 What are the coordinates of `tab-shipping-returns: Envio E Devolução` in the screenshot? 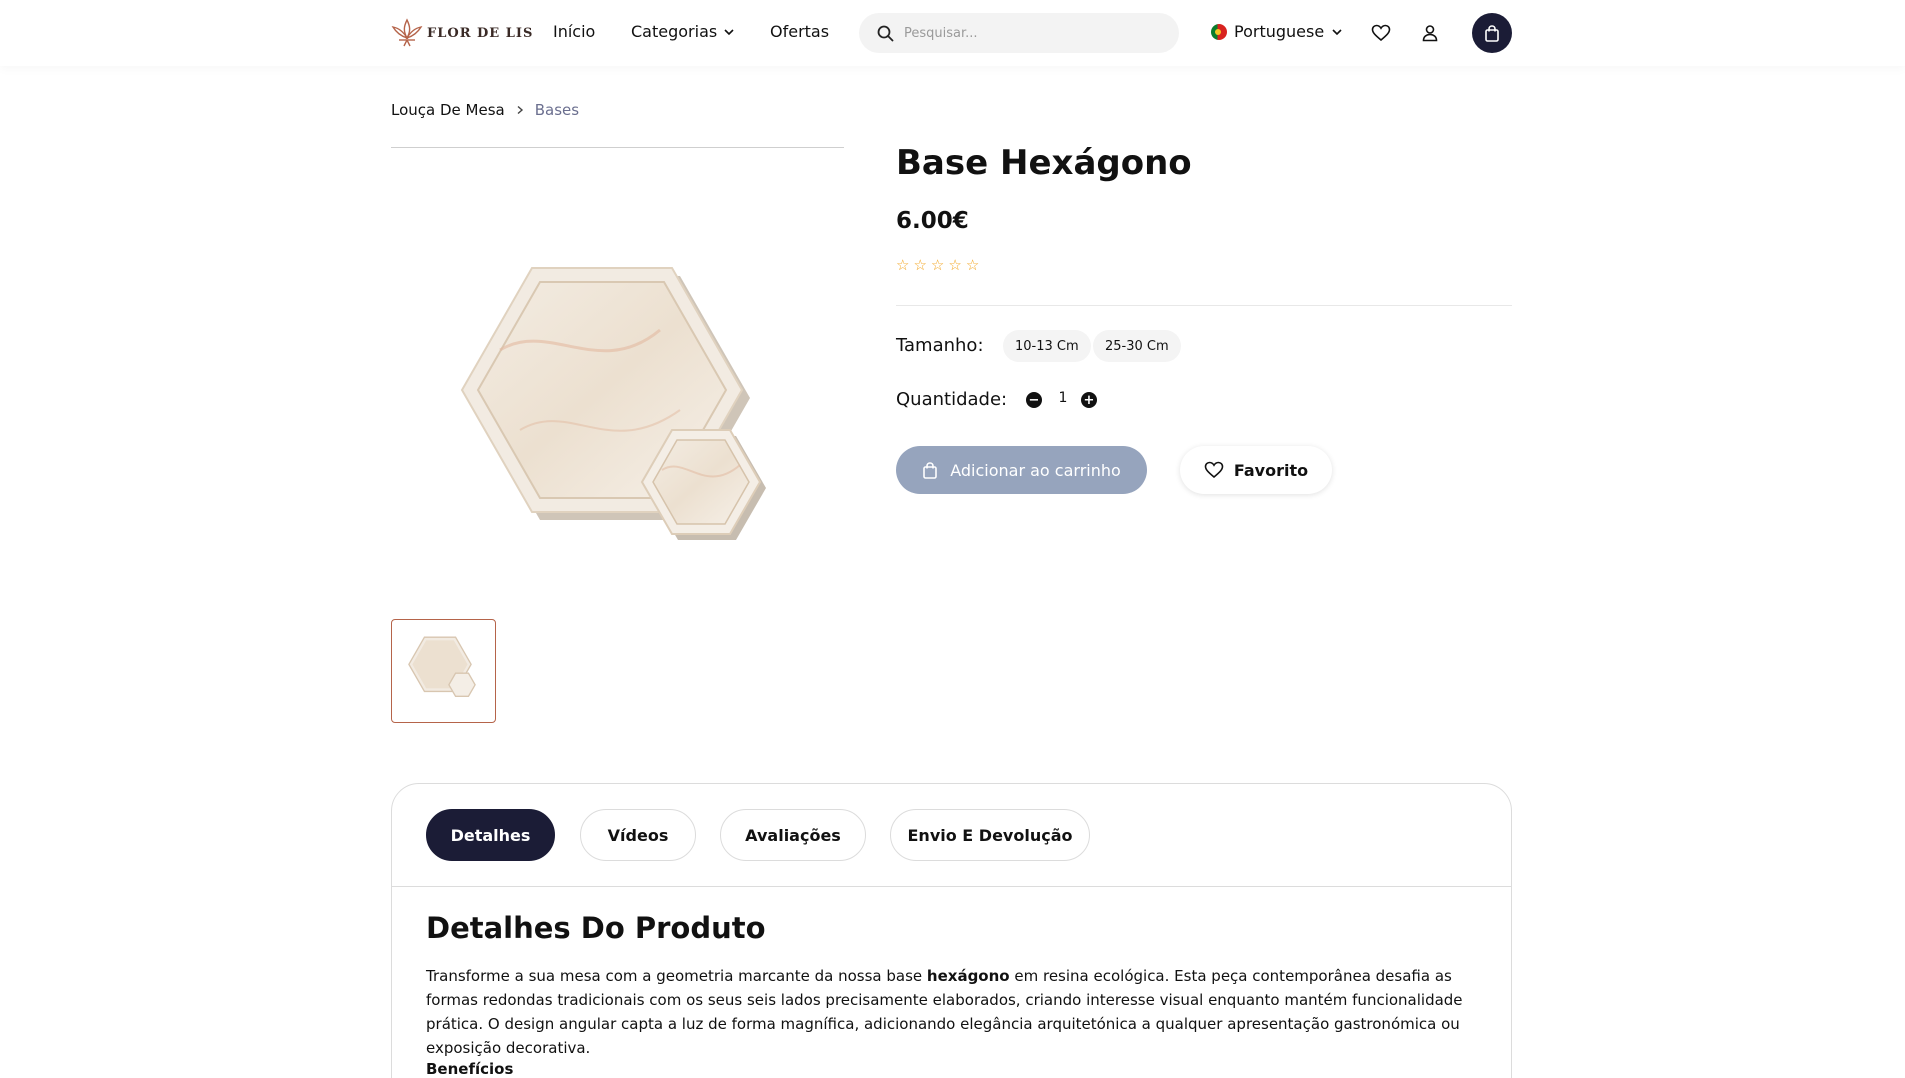 It's located at (990, 835).